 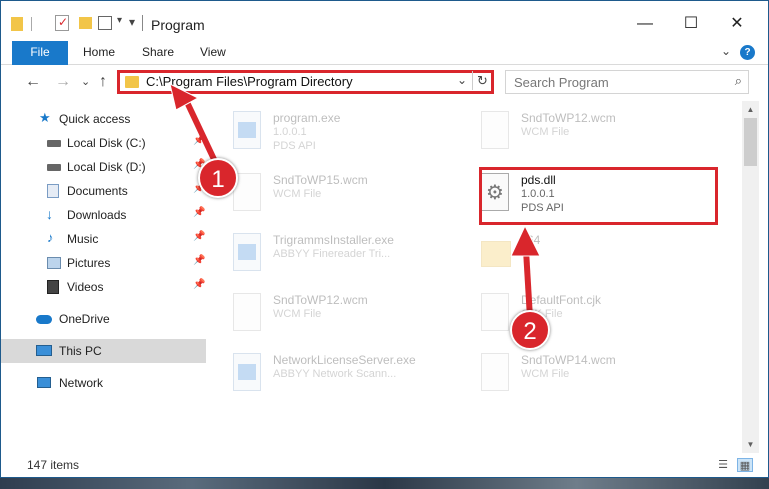 What do you see at coordinates (384, 53) in the screenshot?
I see `ribbon-tabs: File Home Share View ⌄ ?` at bounding box center [384, 53].